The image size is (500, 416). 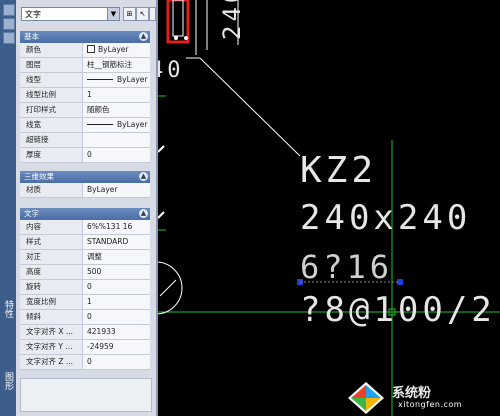 What do you see at coordinates (412, 393) in the screenshot?
I see `watermark-title: 系统粉` at bounding box center [412, 393].